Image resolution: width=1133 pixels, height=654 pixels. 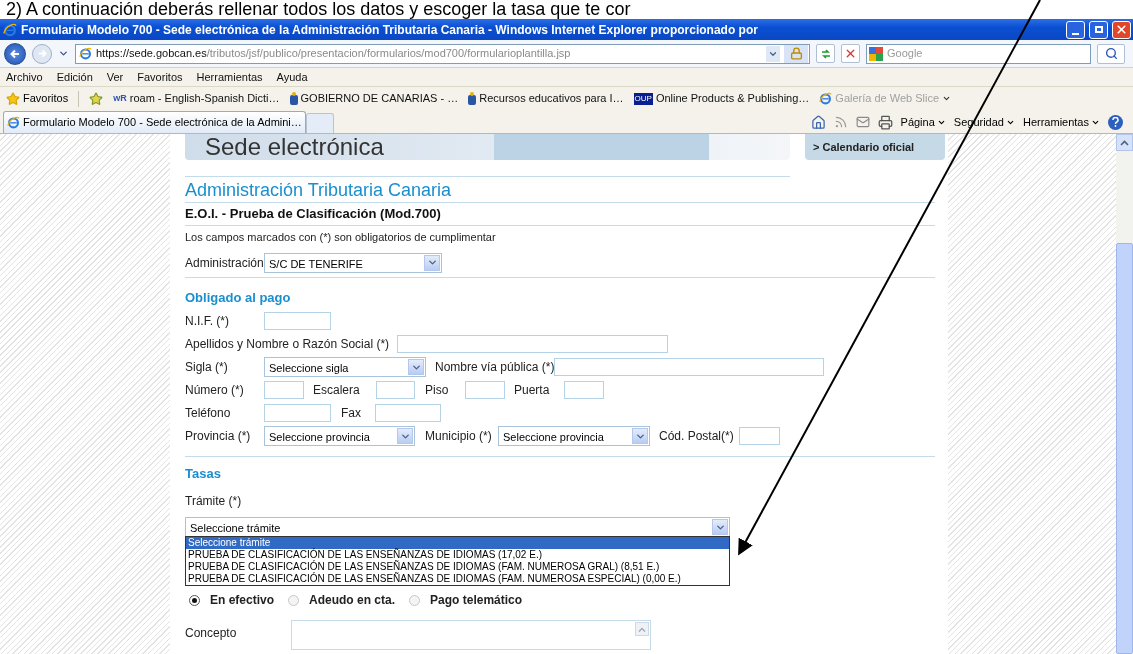 What do you see at coordinates (319, 123) in the screenshot?
I see `new-tab-button` at bounding box center [319, 123].